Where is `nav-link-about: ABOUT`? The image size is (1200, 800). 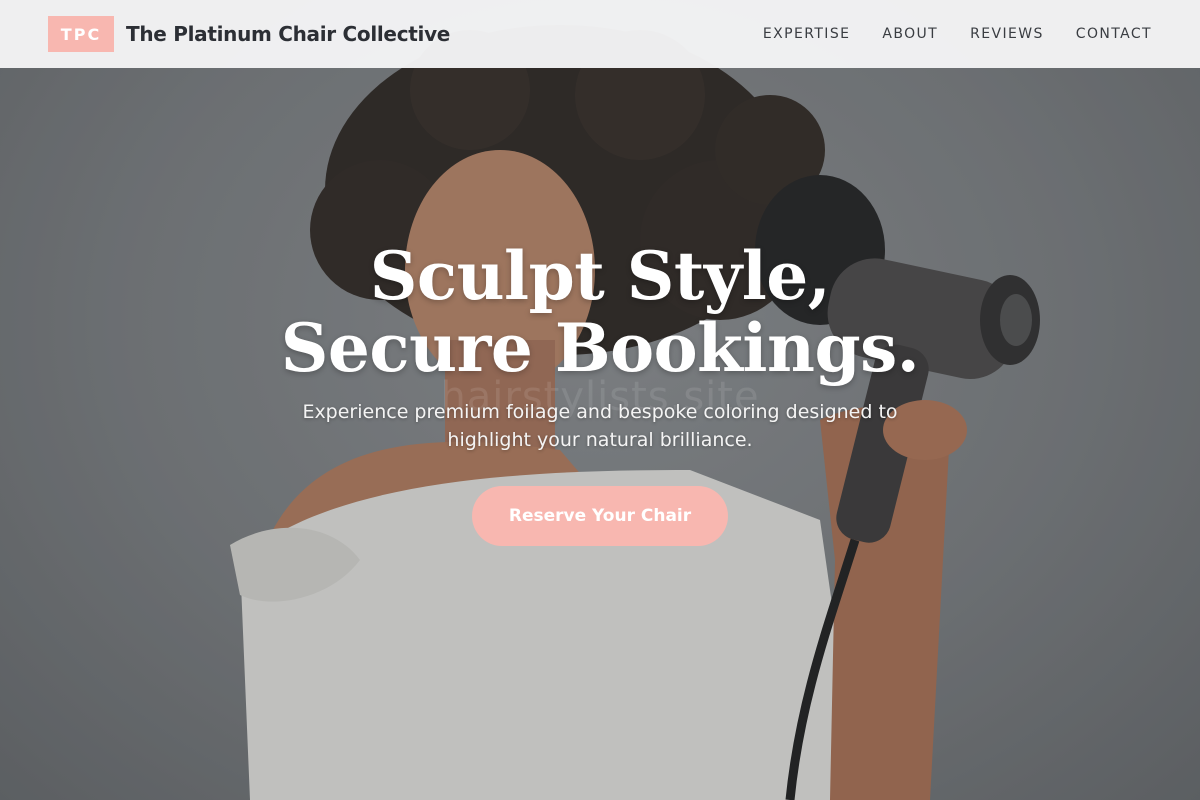 nav-link-about: ABOUT is located at coordinates (910, 34).